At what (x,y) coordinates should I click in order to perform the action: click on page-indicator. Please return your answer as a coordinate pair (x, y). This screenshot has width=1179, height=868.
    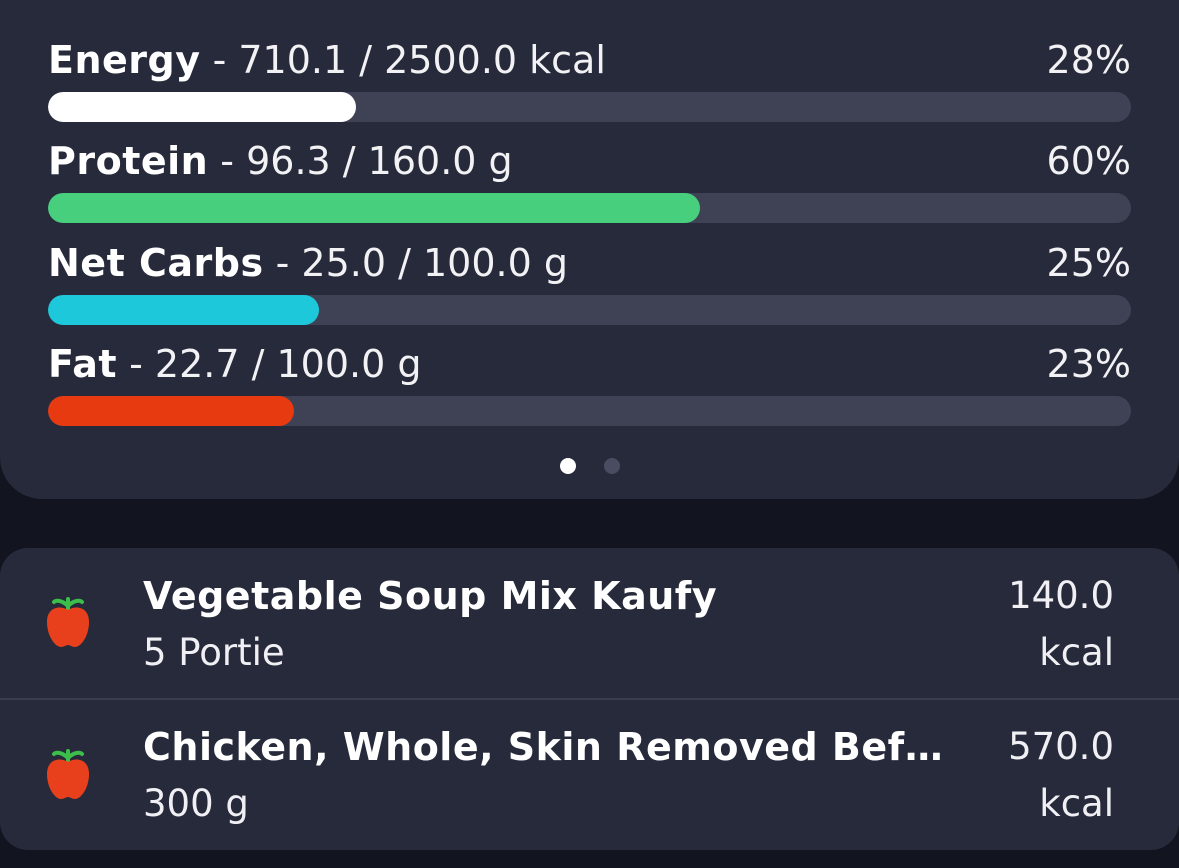
    Looking at the image, I should click on (589, 466).